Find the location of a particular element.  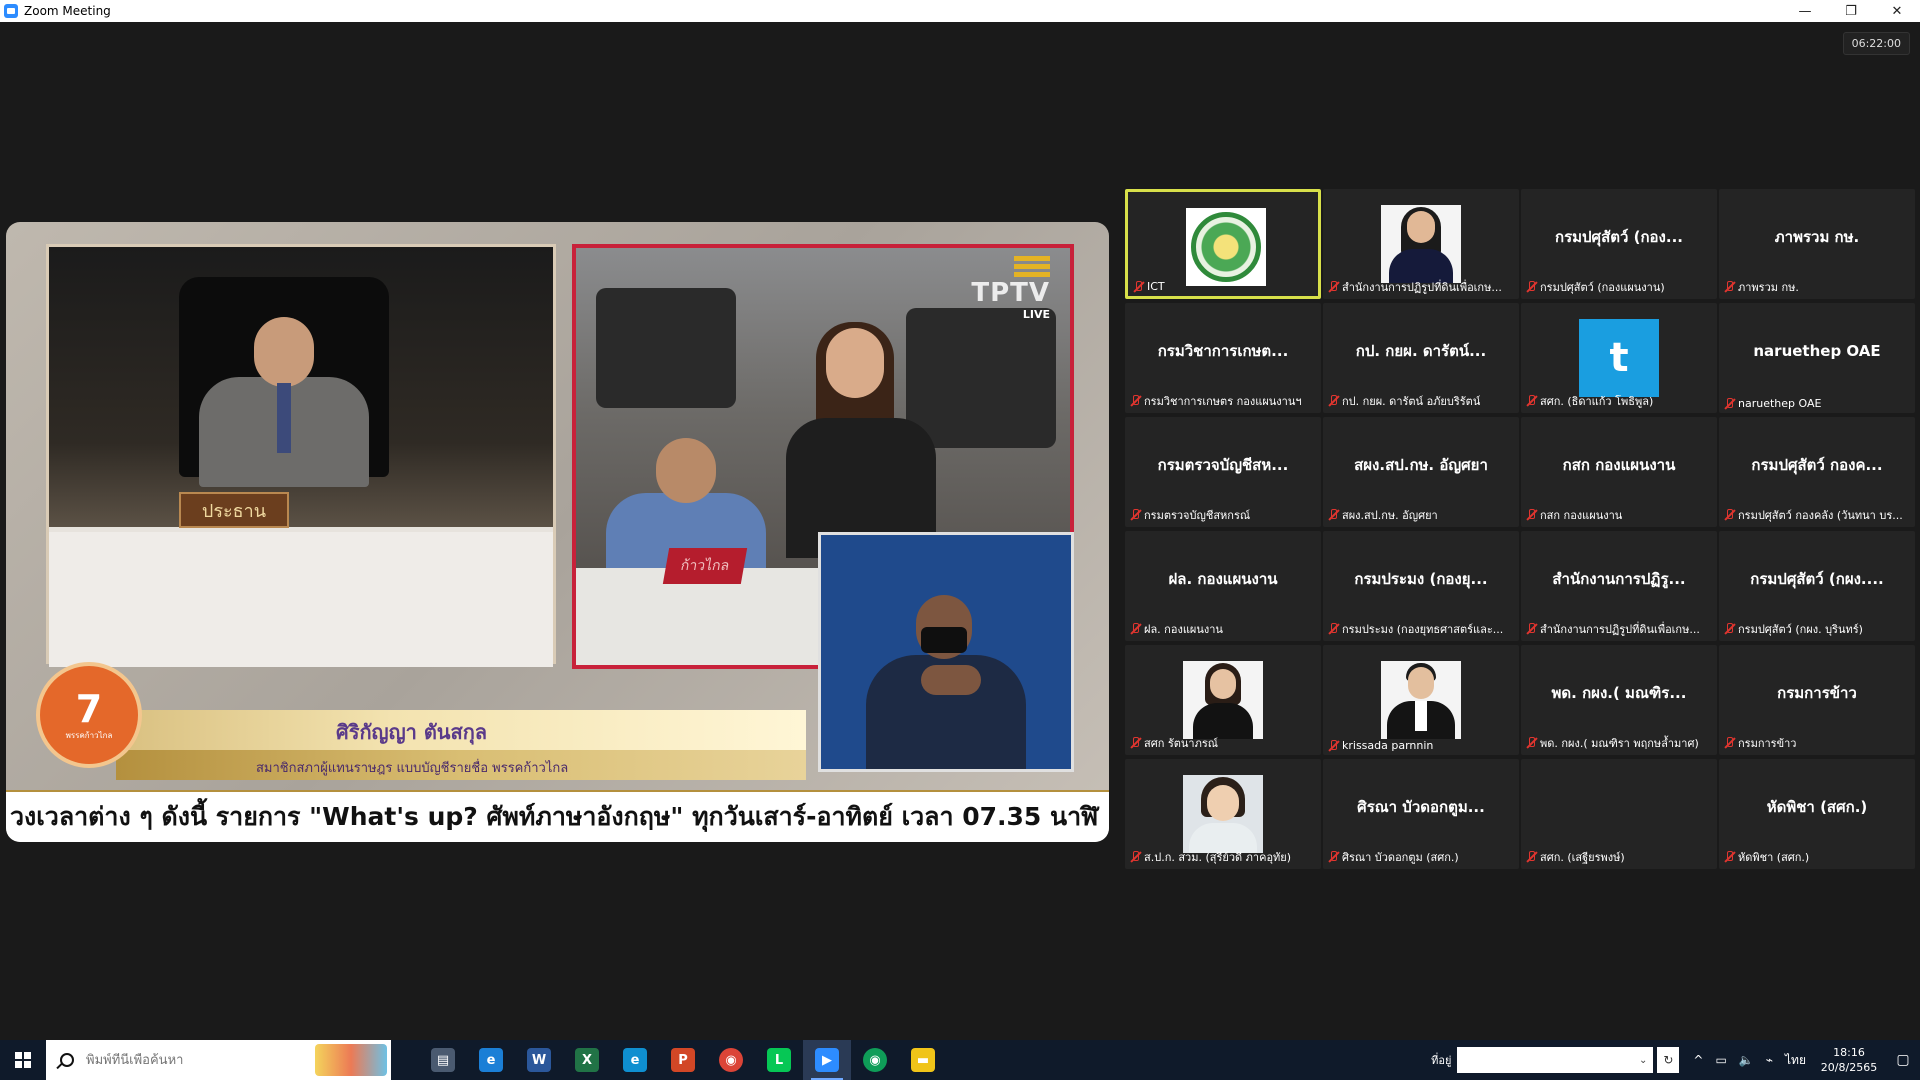

tptv-bars-icon is located at coordinates (1032, 267).